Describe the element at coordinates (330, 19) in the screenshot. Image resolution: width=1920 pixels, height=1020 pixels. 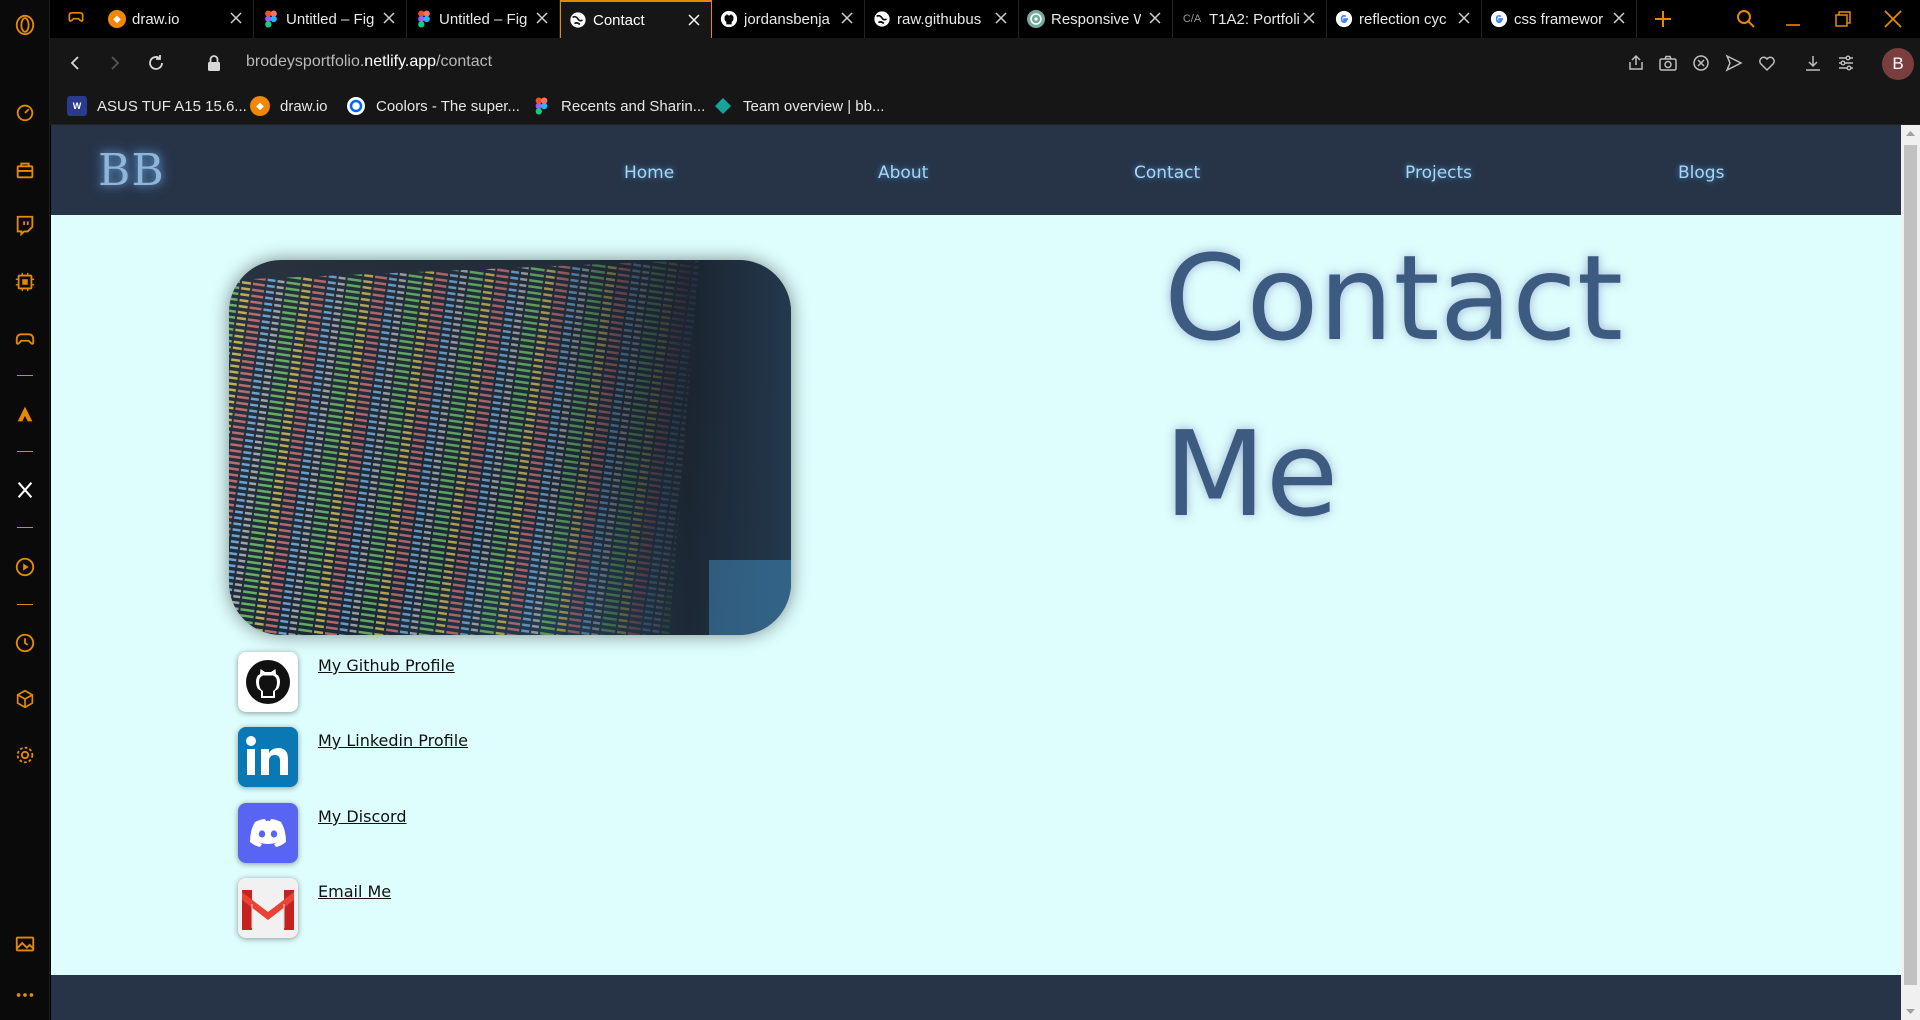
I see `tab-figma-1: Untitled – Fig` at that location.